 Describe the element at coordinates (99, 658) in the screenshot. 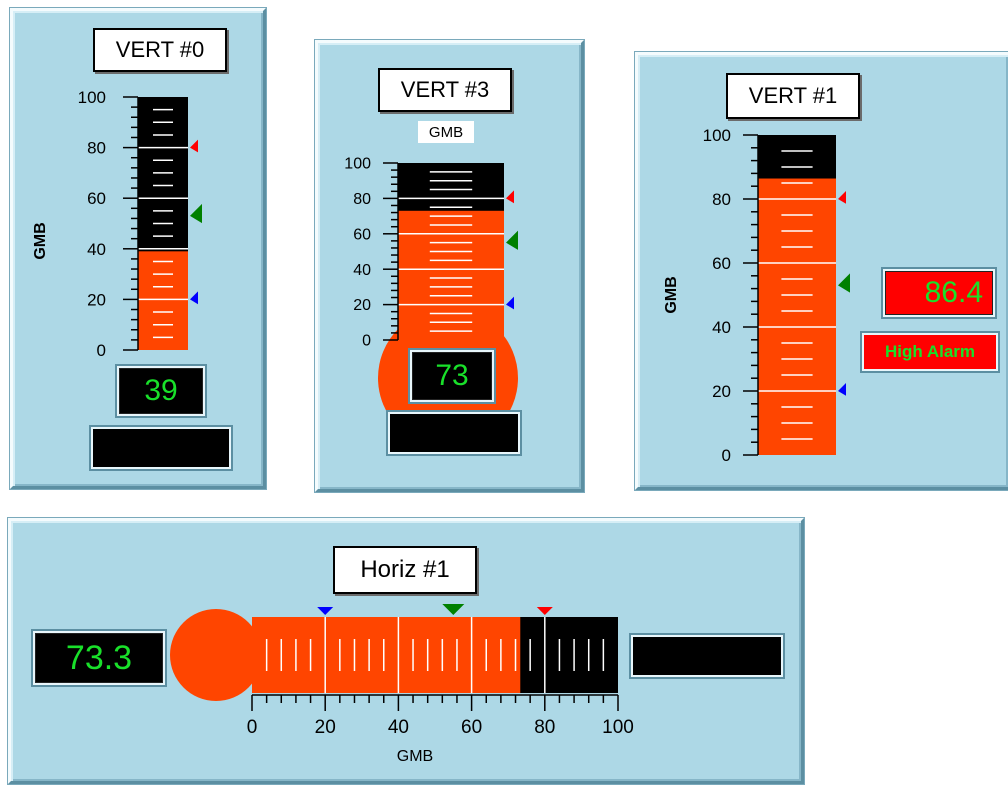

I see `value-readout: 73.3` at that location.